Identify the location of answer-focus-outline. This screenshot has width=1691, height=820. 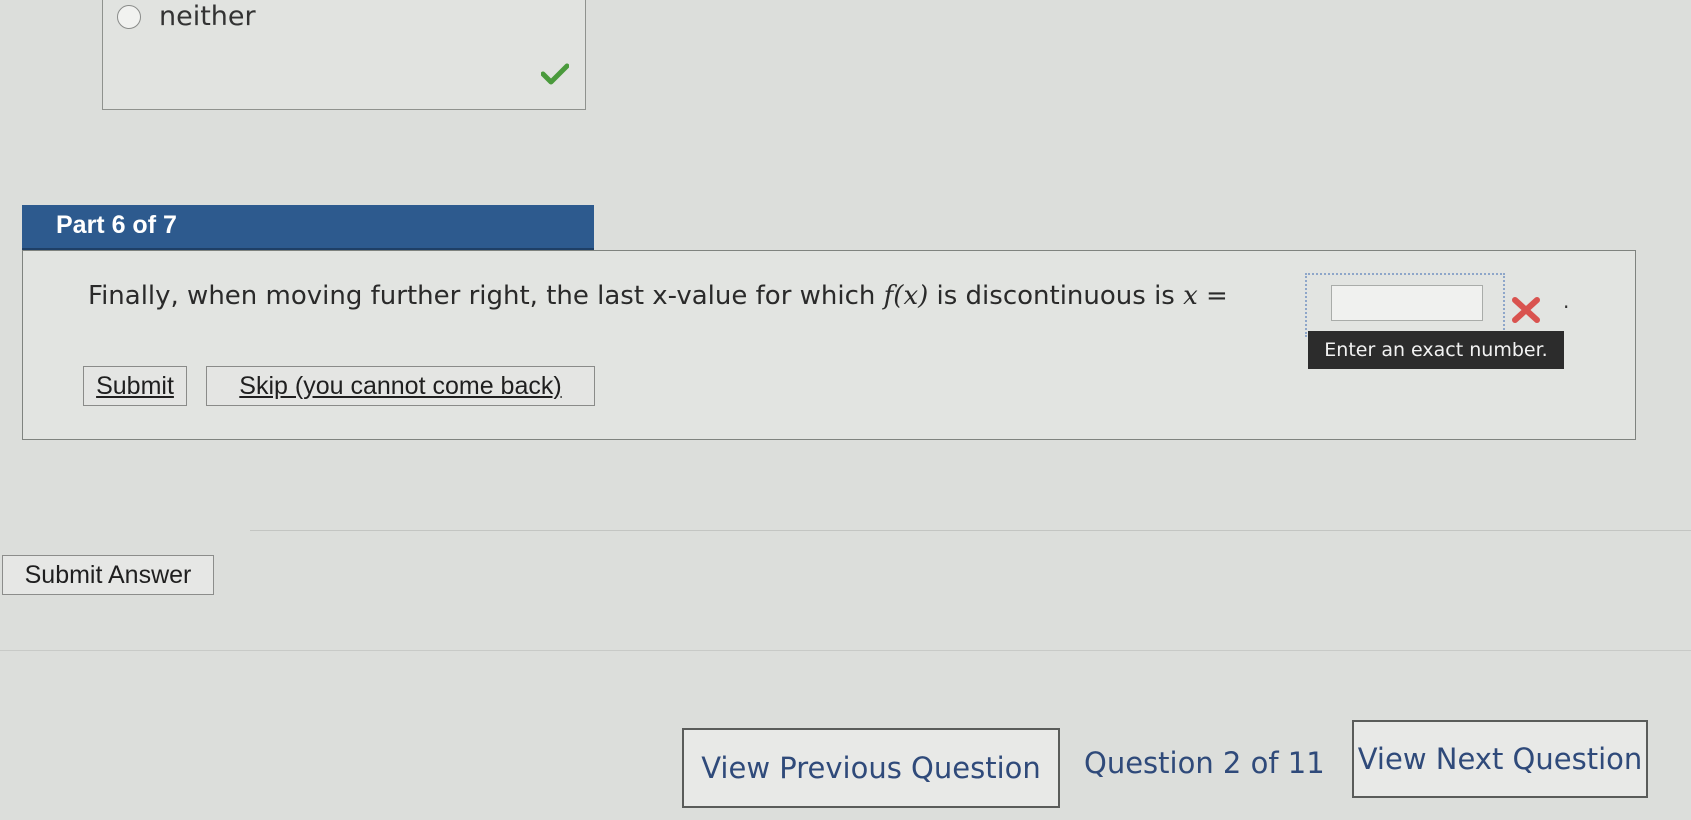
(1405, 305).